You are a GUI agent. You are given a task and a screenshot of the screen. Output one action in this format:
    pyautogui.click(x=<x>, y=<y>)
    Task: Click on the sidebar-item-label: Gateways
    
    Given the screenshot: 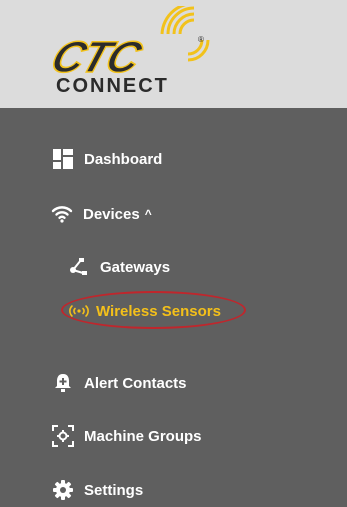 What is the action you would take?
    pyautogui.click(x=135, y=267)
    